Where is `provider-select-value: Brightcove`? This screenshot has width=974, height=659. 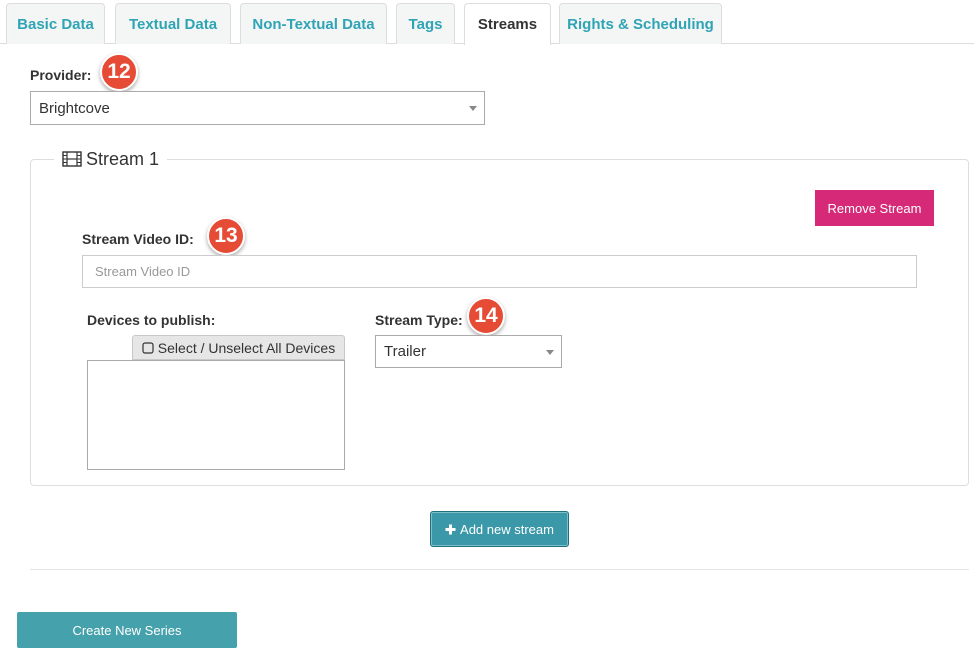
provider-select-value: Brightcove is located at coordinates (74, 108).